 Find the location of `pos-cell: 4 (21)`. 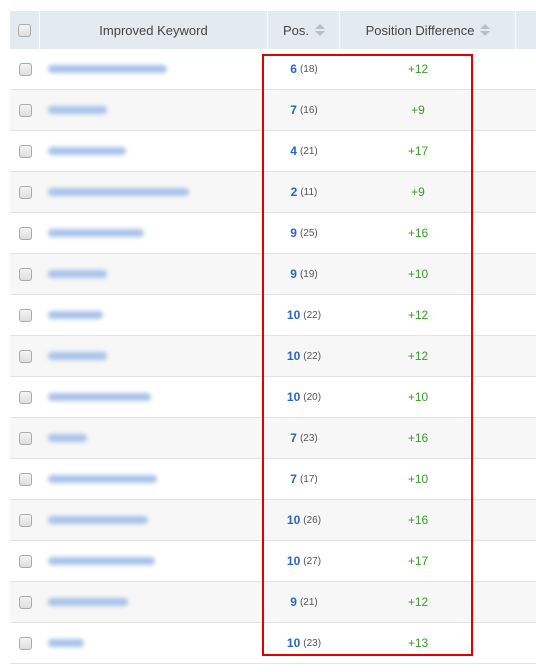

pos-cell: 4 (21) is located at coordinates (304, 151).